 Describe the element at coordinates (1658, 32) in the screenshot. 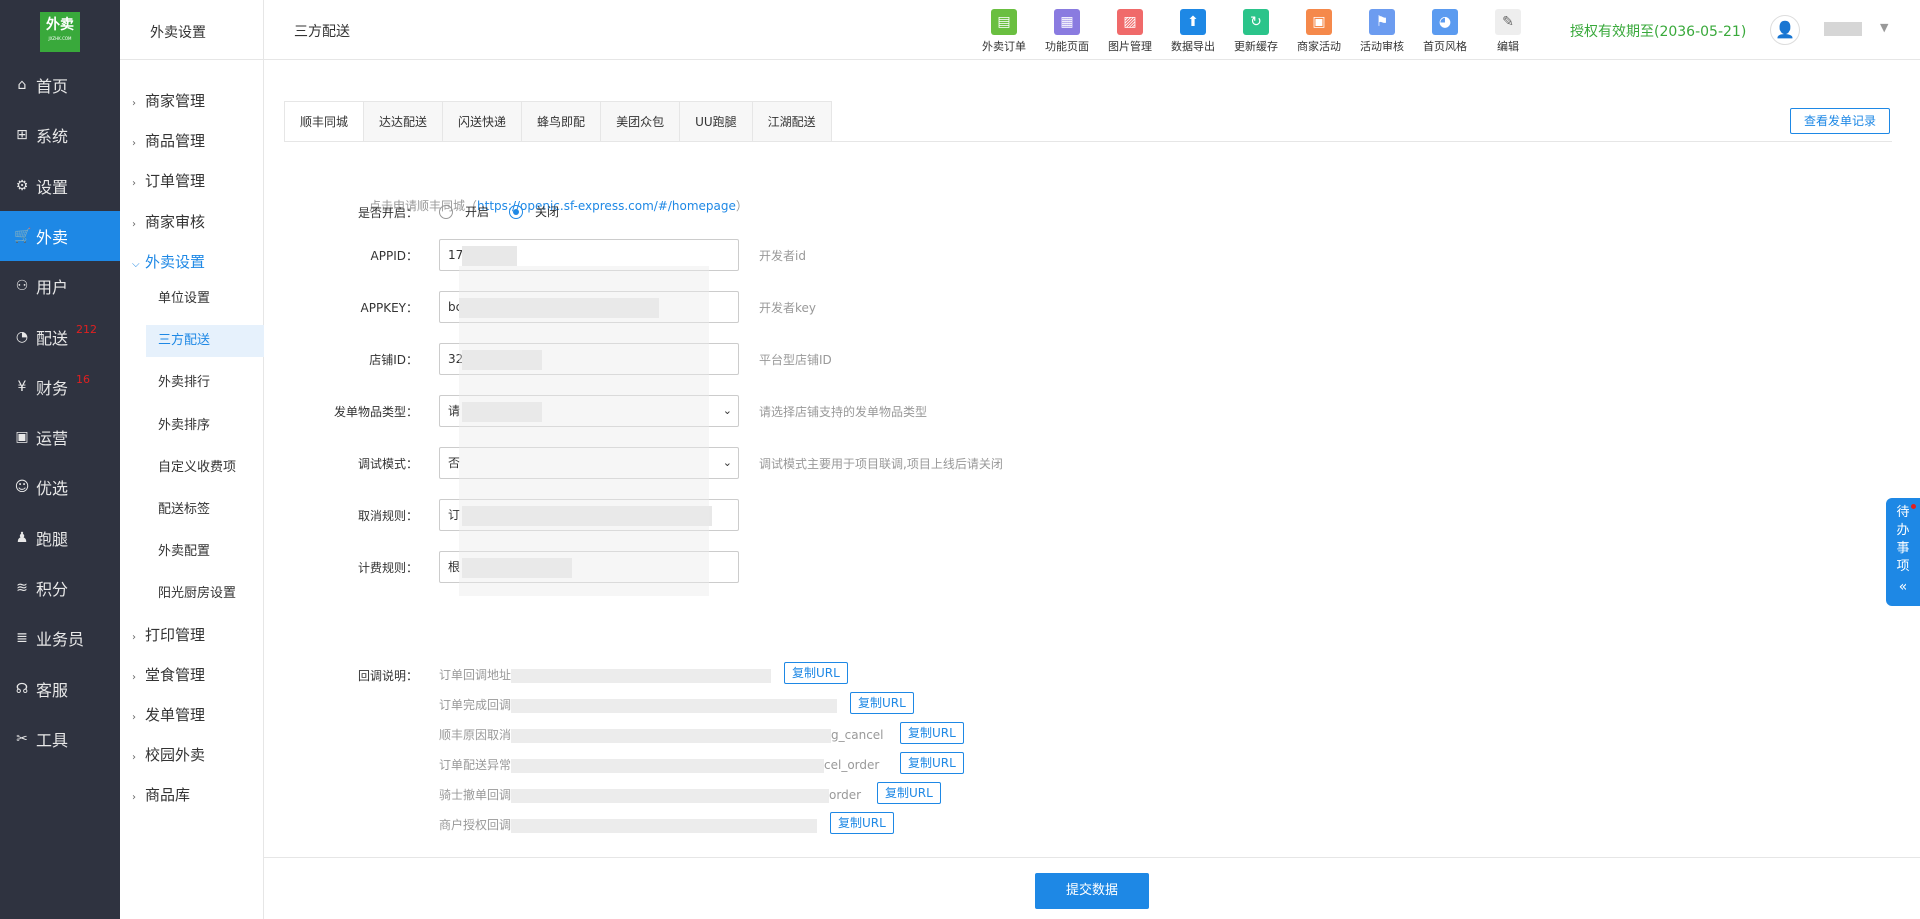

I see `license-expiry: 授权有效期至(2036-05-21)` at that location.